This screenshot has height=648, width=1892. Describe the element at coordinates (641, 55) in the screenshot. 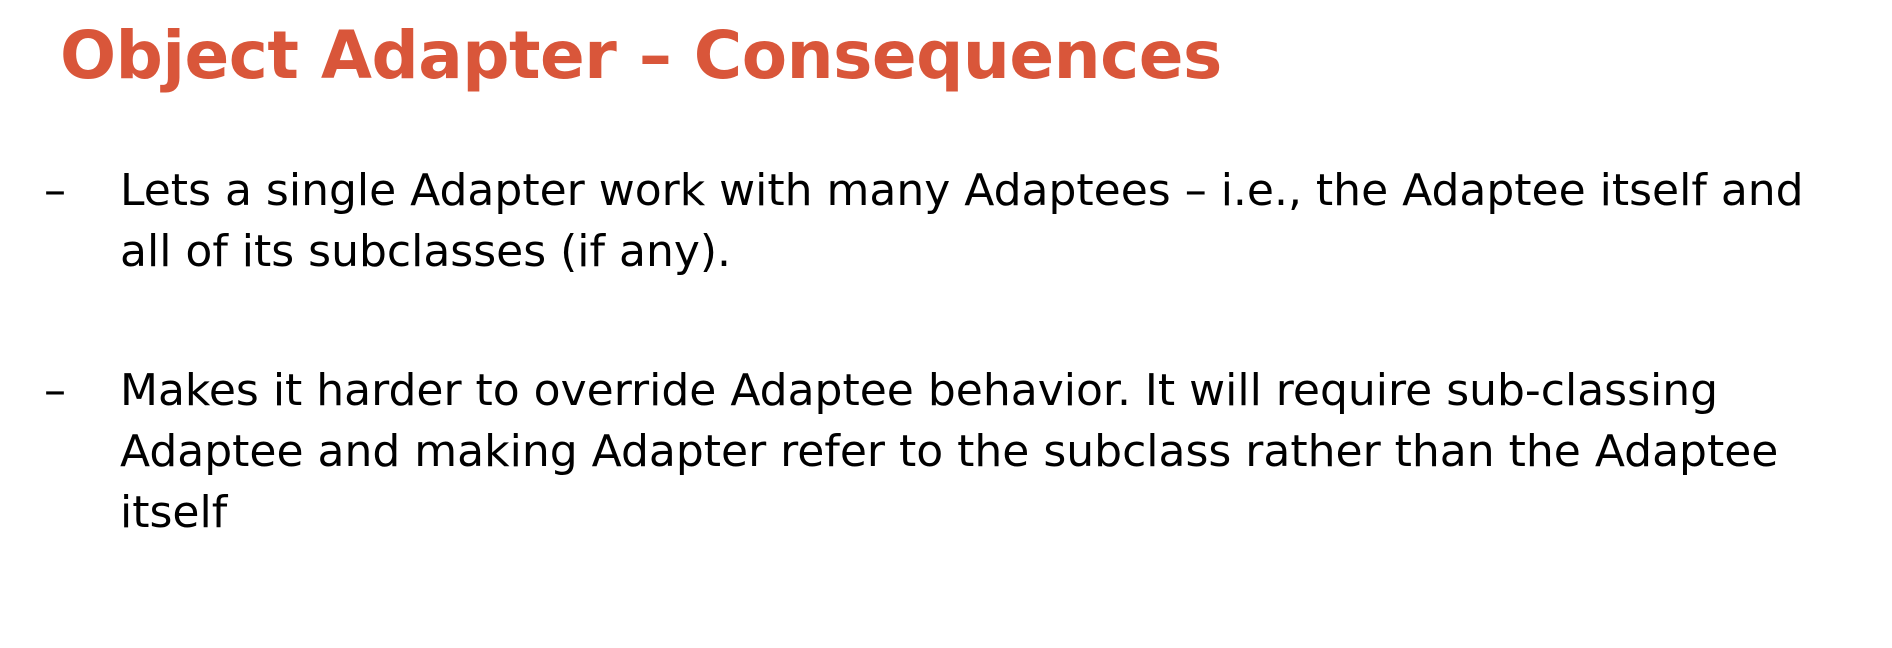

I see `slide-title: Object Adapter – Consequences` at that location.